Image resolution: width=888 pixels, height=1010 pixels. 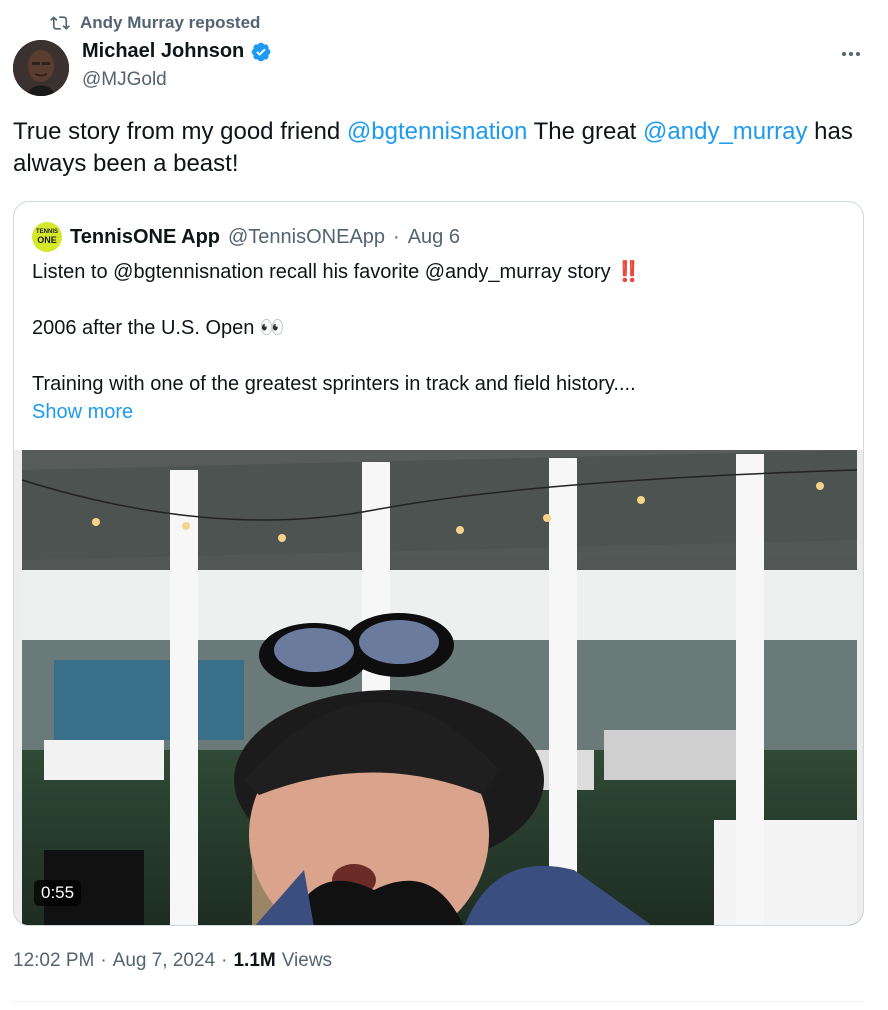 I want to click on tweet-text-part: True story from my good friend, so click(x=180, y=131).